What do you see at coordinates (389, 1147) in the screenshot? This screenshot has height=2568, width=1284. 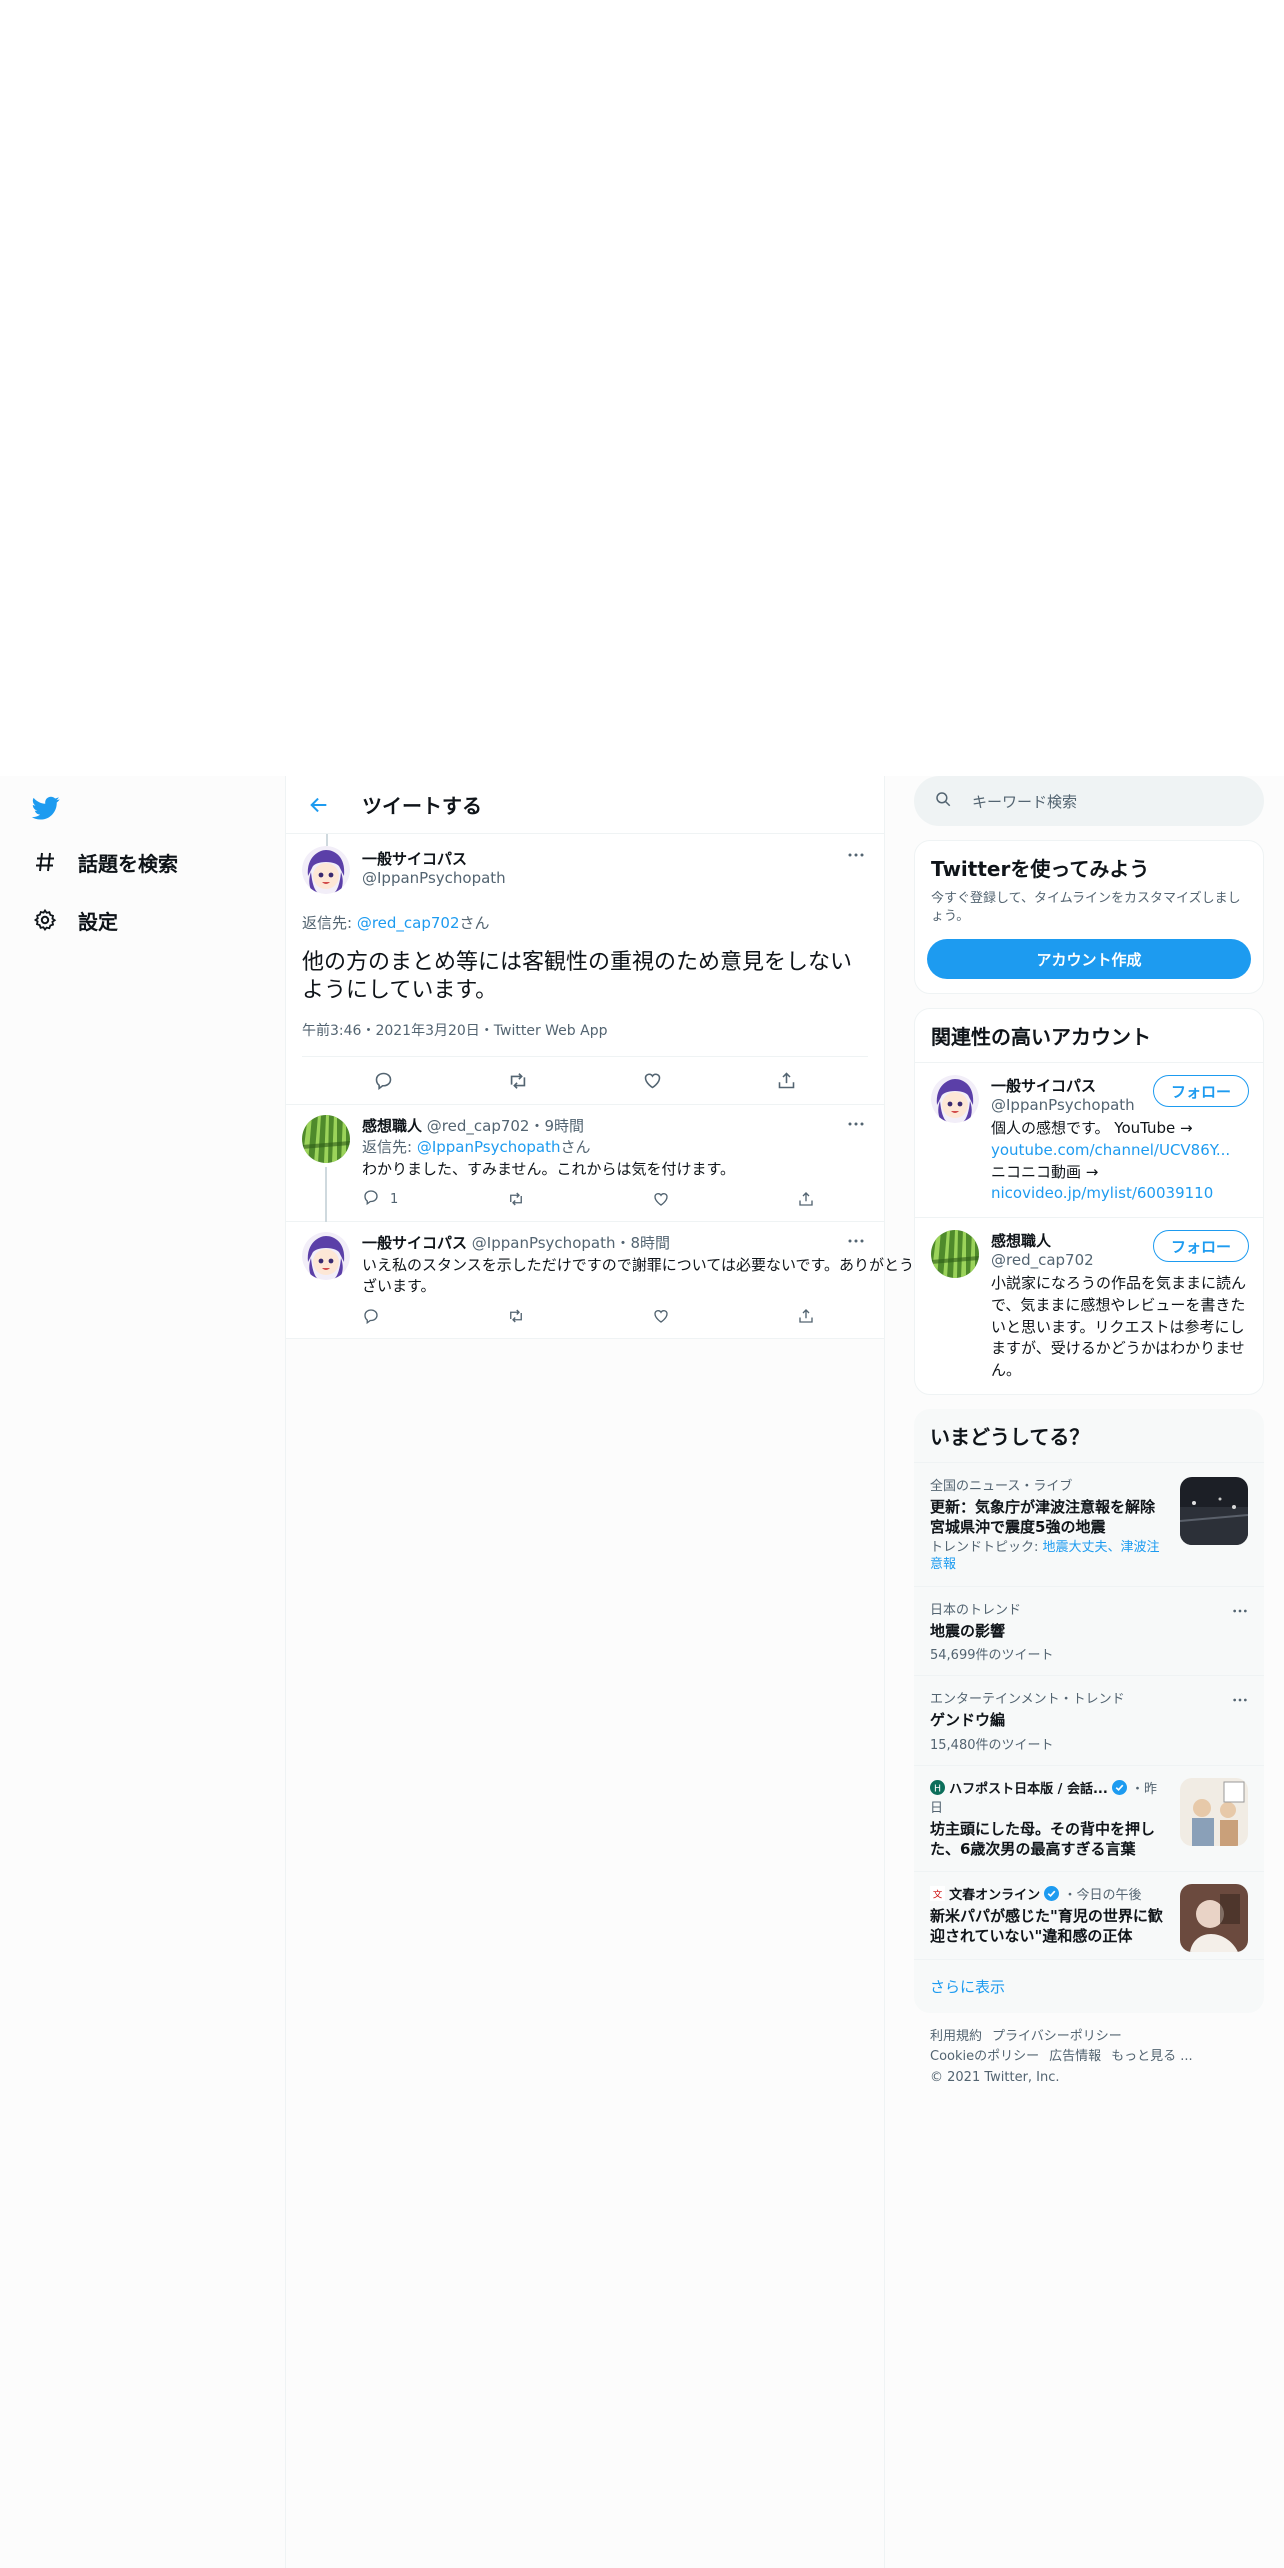 I see `reply-prefix: 返信先:` at bounding box center [389, 1147].